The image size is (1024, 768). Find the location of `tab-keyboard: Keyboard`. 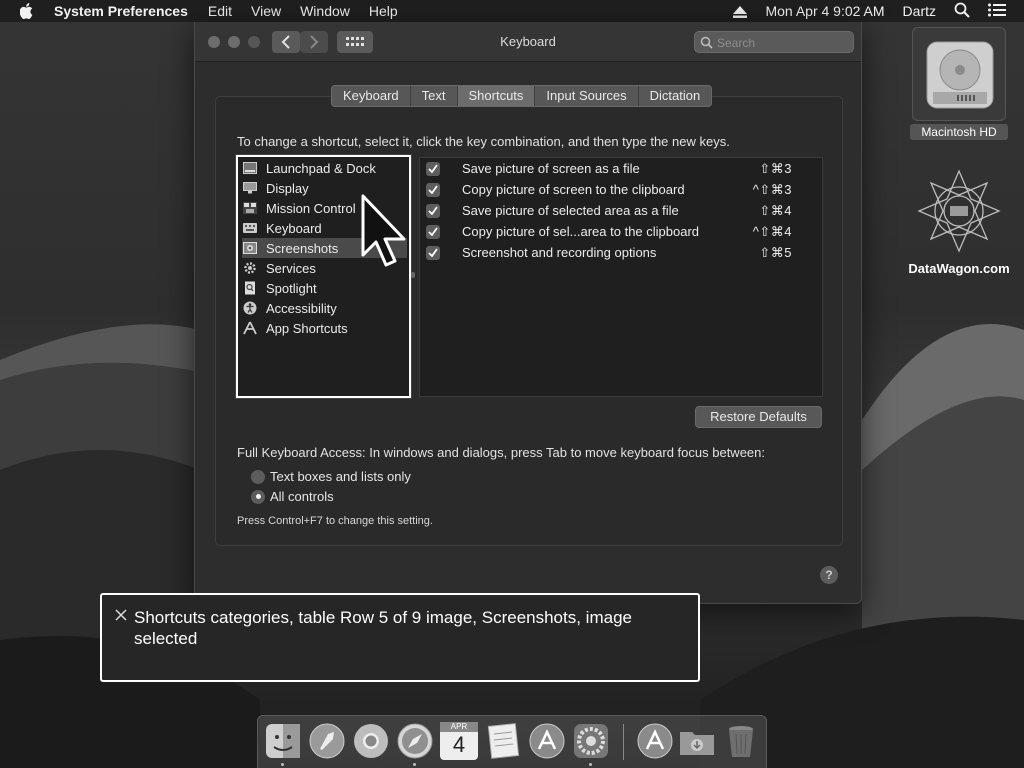

tab-keyboard: Keyboard is located at coordinates (371, 96).